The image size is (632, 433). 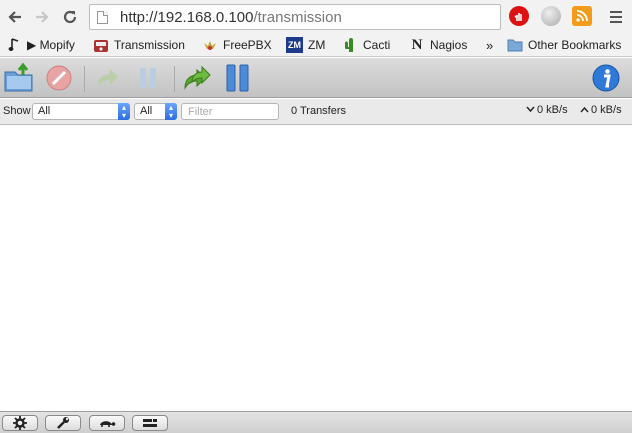 What do you see at coordinates (42, 17) in the screenshot?
I see `arrow-right-icon` at bounding box center [42, 17].